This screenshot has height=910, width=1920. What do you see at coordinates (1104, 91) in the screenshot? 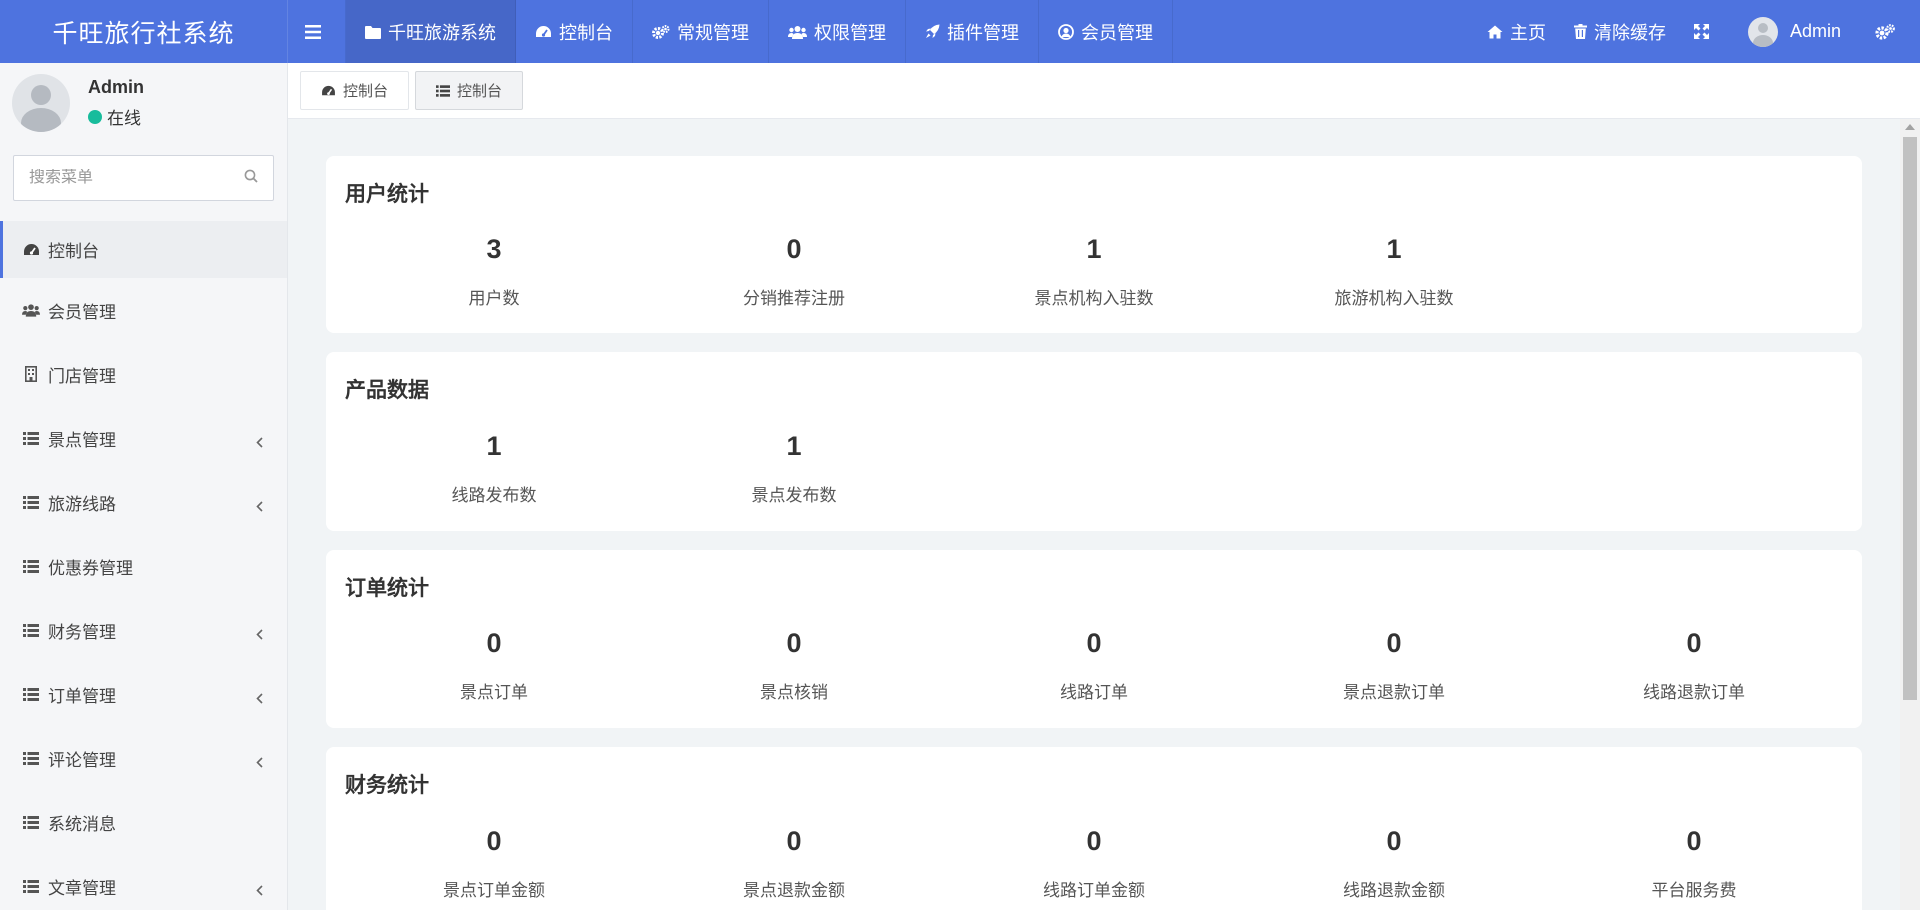
I see `tab-bar: 控制台 控制台` at bounding box center [1104, 91].